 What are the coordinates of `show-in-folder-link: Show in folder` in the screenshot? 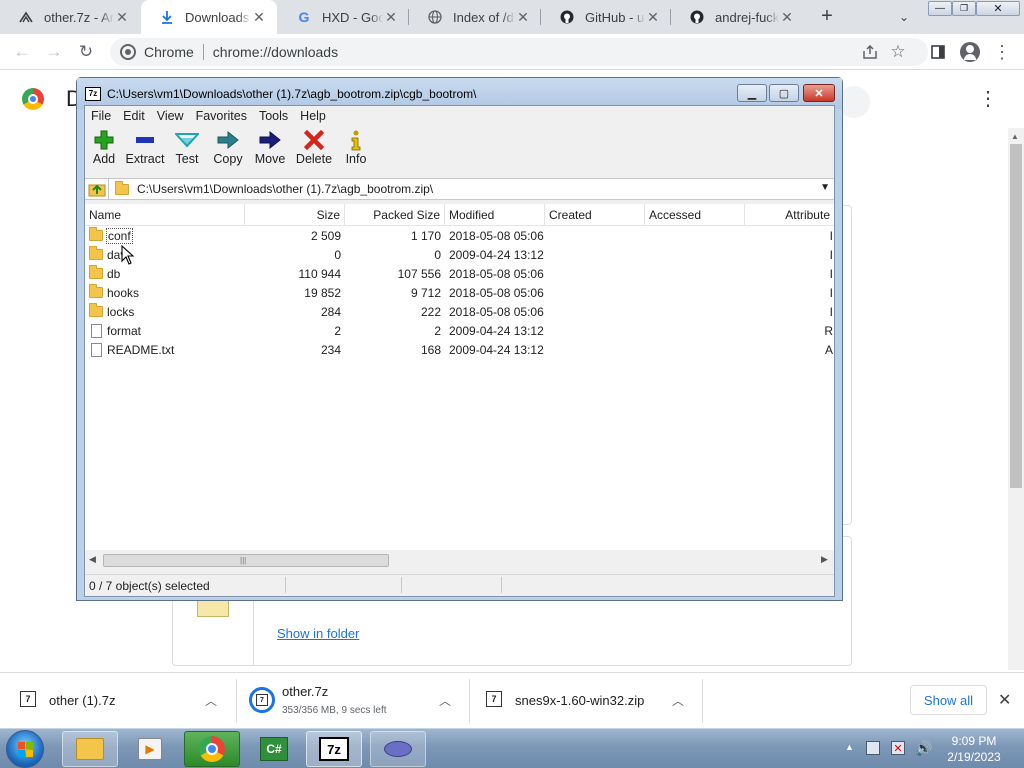 It's located at (318, 633).